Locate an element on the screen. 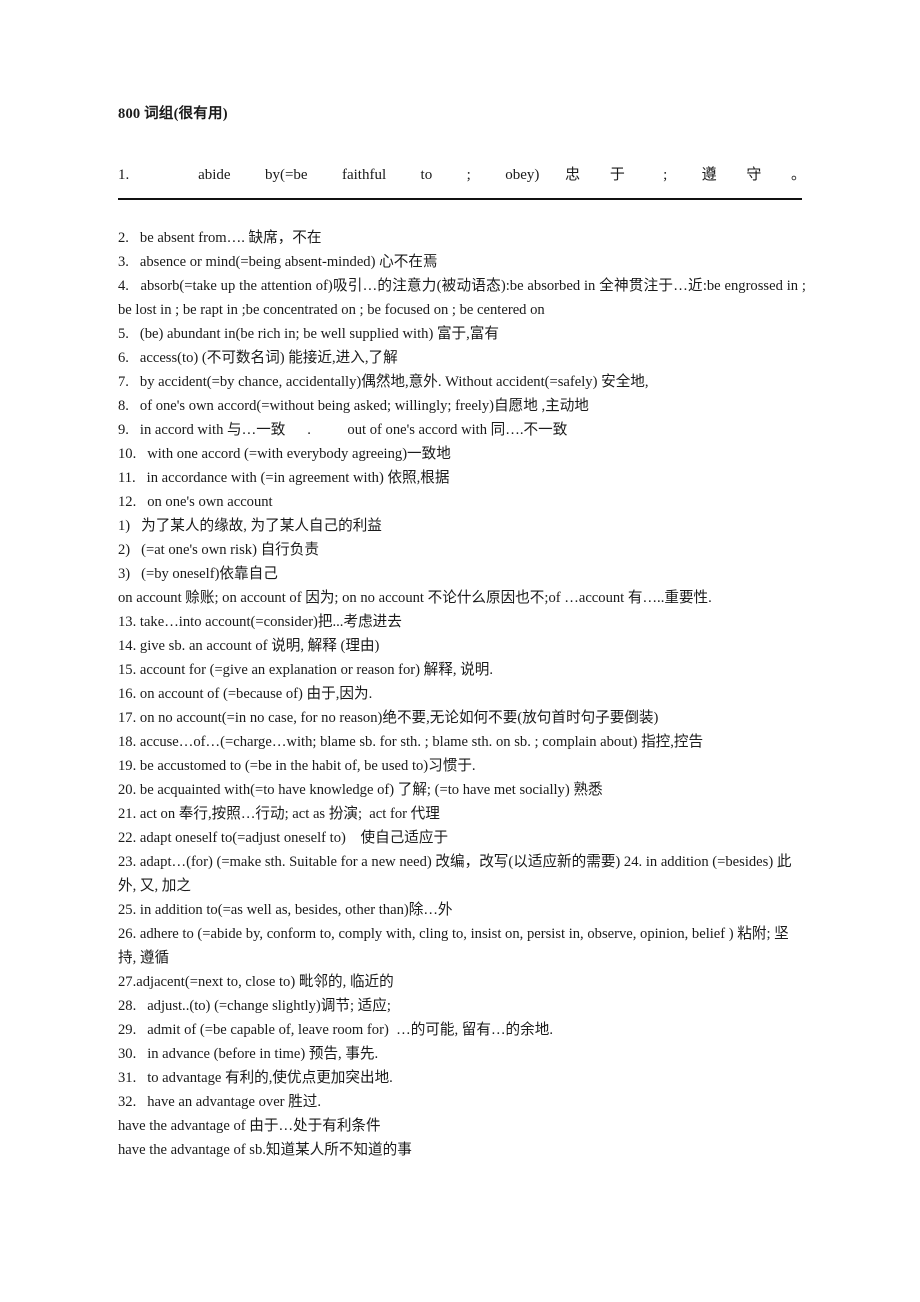 This screenshot has width=920, height=1302. list-item: 3) (=by oneself)依靠自己 is located at coordinates (198, 574).